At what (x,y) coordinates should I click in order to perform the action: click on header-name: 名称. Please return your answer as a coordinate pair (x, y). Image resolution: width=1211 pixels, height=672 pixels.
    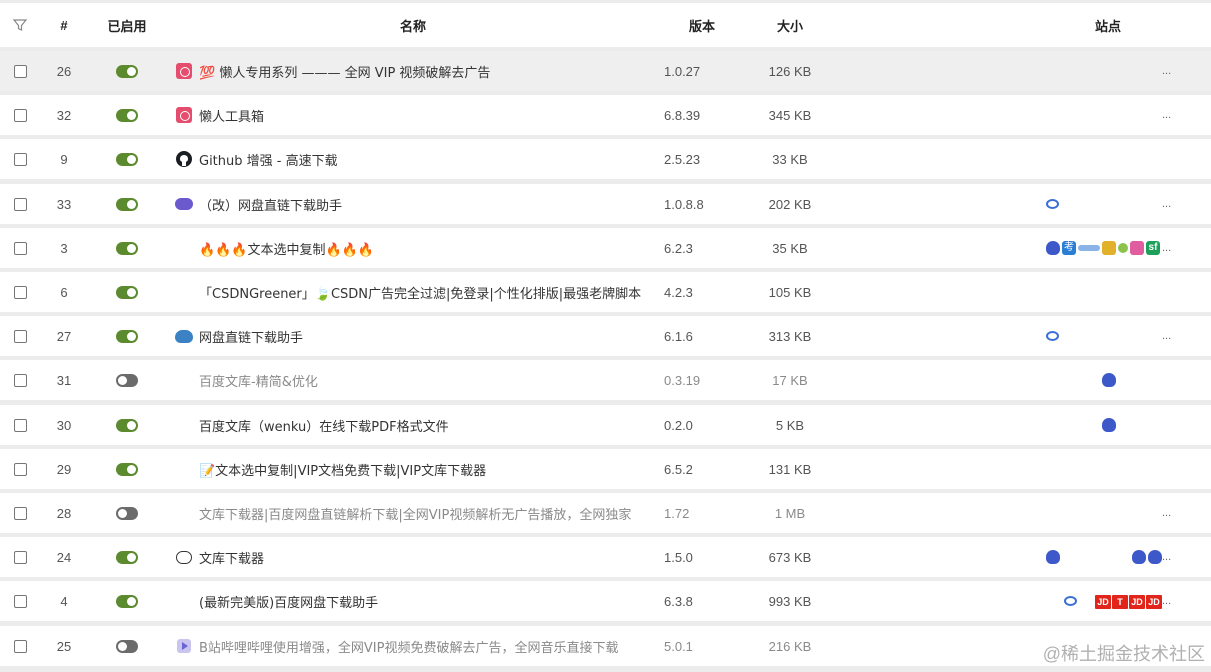
    Looking at the image, I should click on (413, 25).